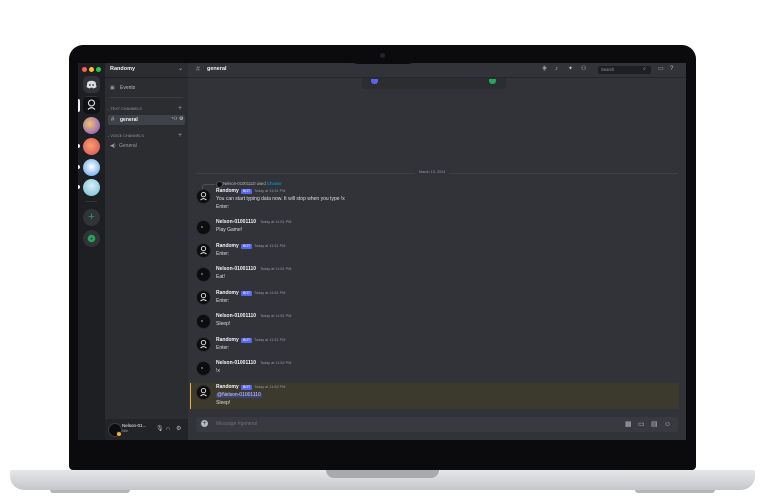  Describe the element at coordinates (661, 69) in the screenshot. I see `inbox-icon: ▭` at that location.